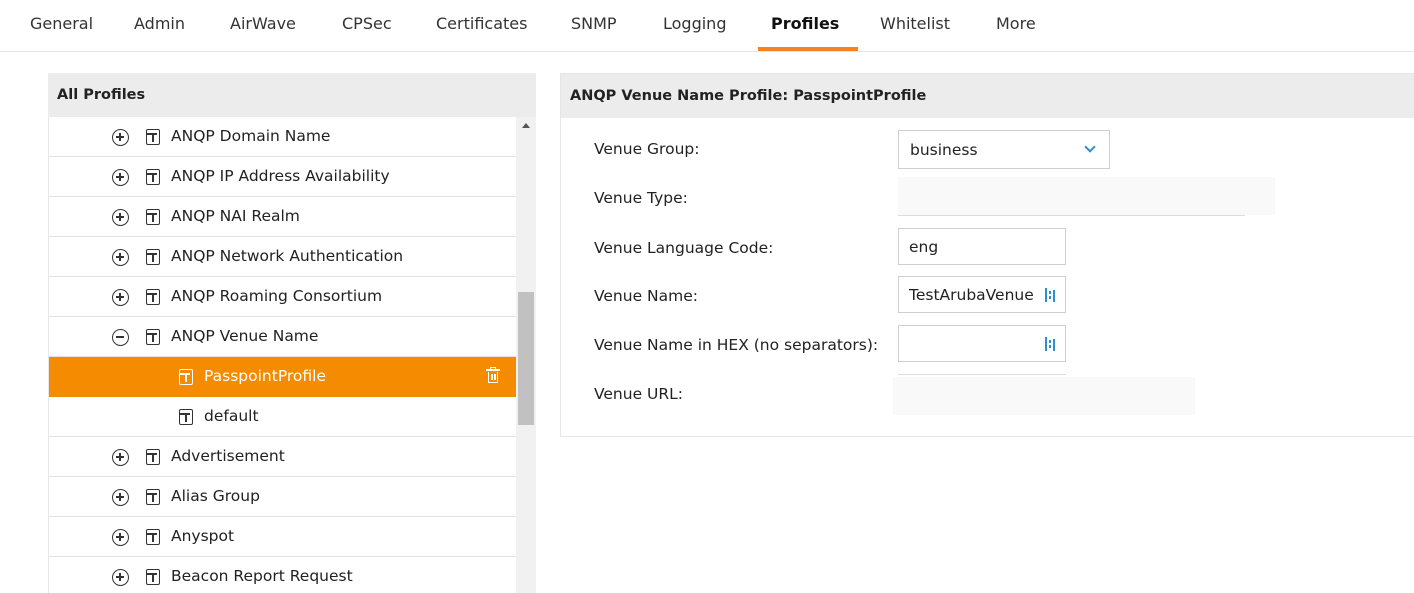 This screenshot has height=593, width=1414. Describe the element at coordinates (1086, 196) in the screenshot. I see `venue-type-field` at that location.